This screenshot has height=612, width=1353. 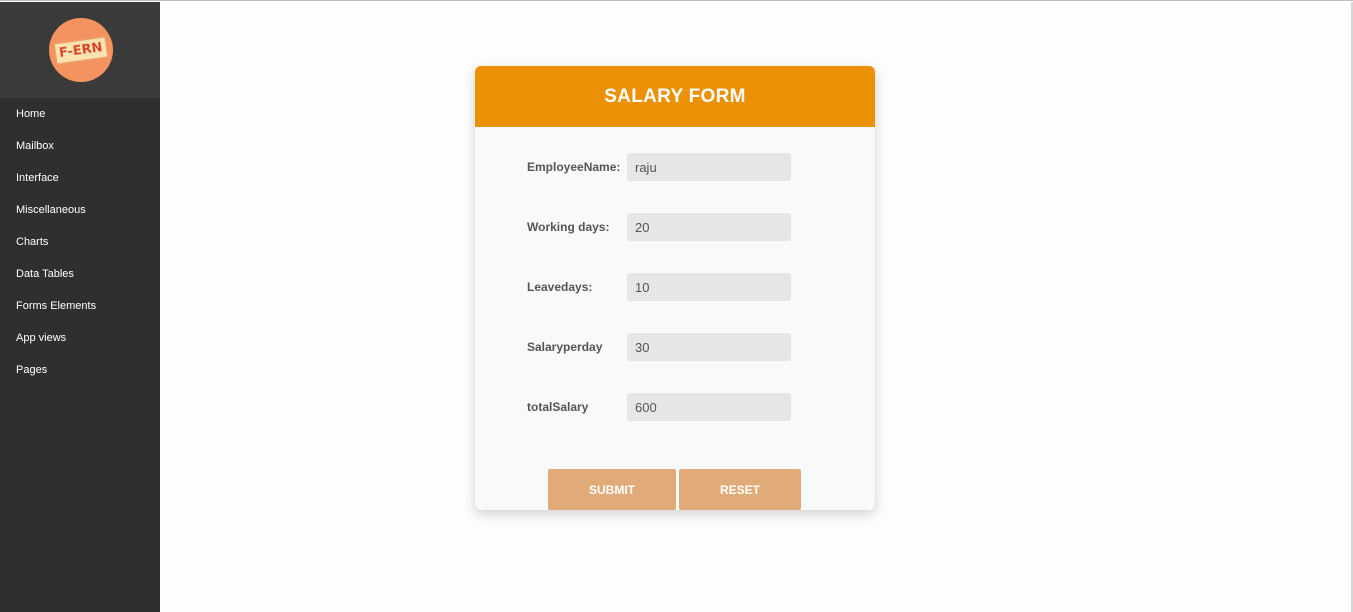 I want to click on sidebar-item-mailbox: Mailbox, so click(x=80, y=146).